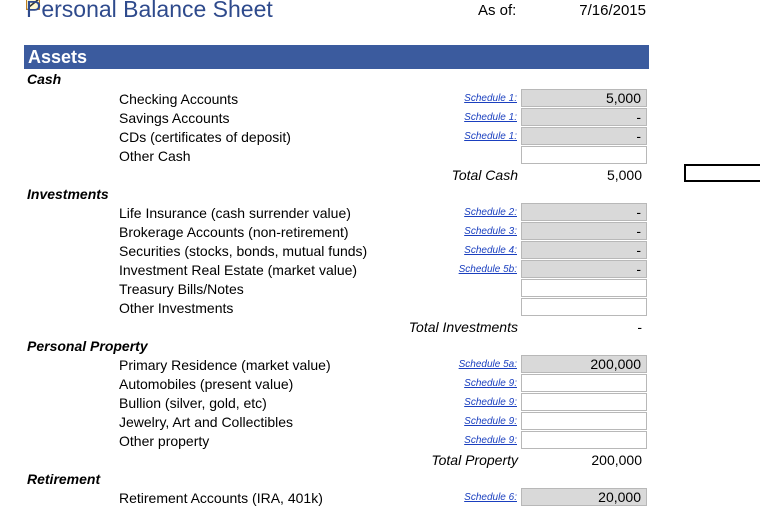  I want to click on value-other-cash, so click(584, 155).